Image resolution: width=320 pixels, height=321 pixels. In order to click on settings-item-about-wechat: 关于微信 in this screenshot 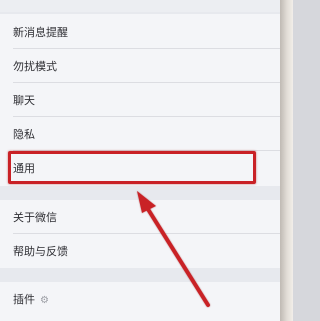, I will do `click(140, 217)`.